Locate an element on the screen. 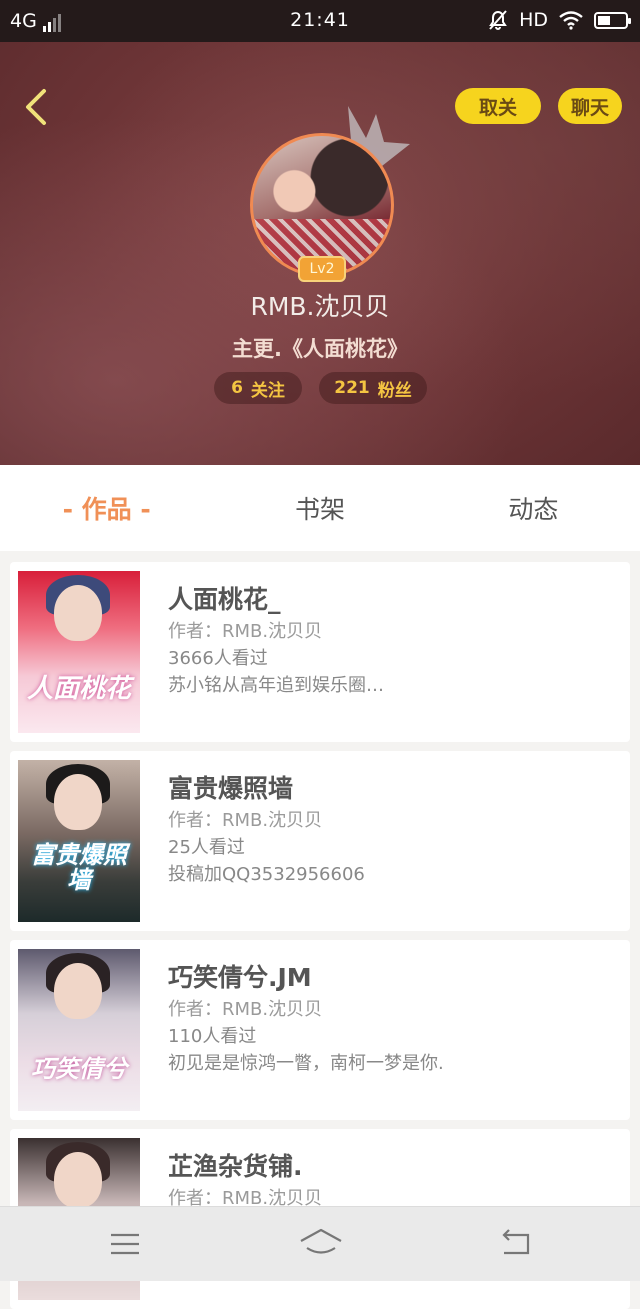 The height and width of the screenshot is (1309, 640). mute-icon is located at coordinates (498, 20).